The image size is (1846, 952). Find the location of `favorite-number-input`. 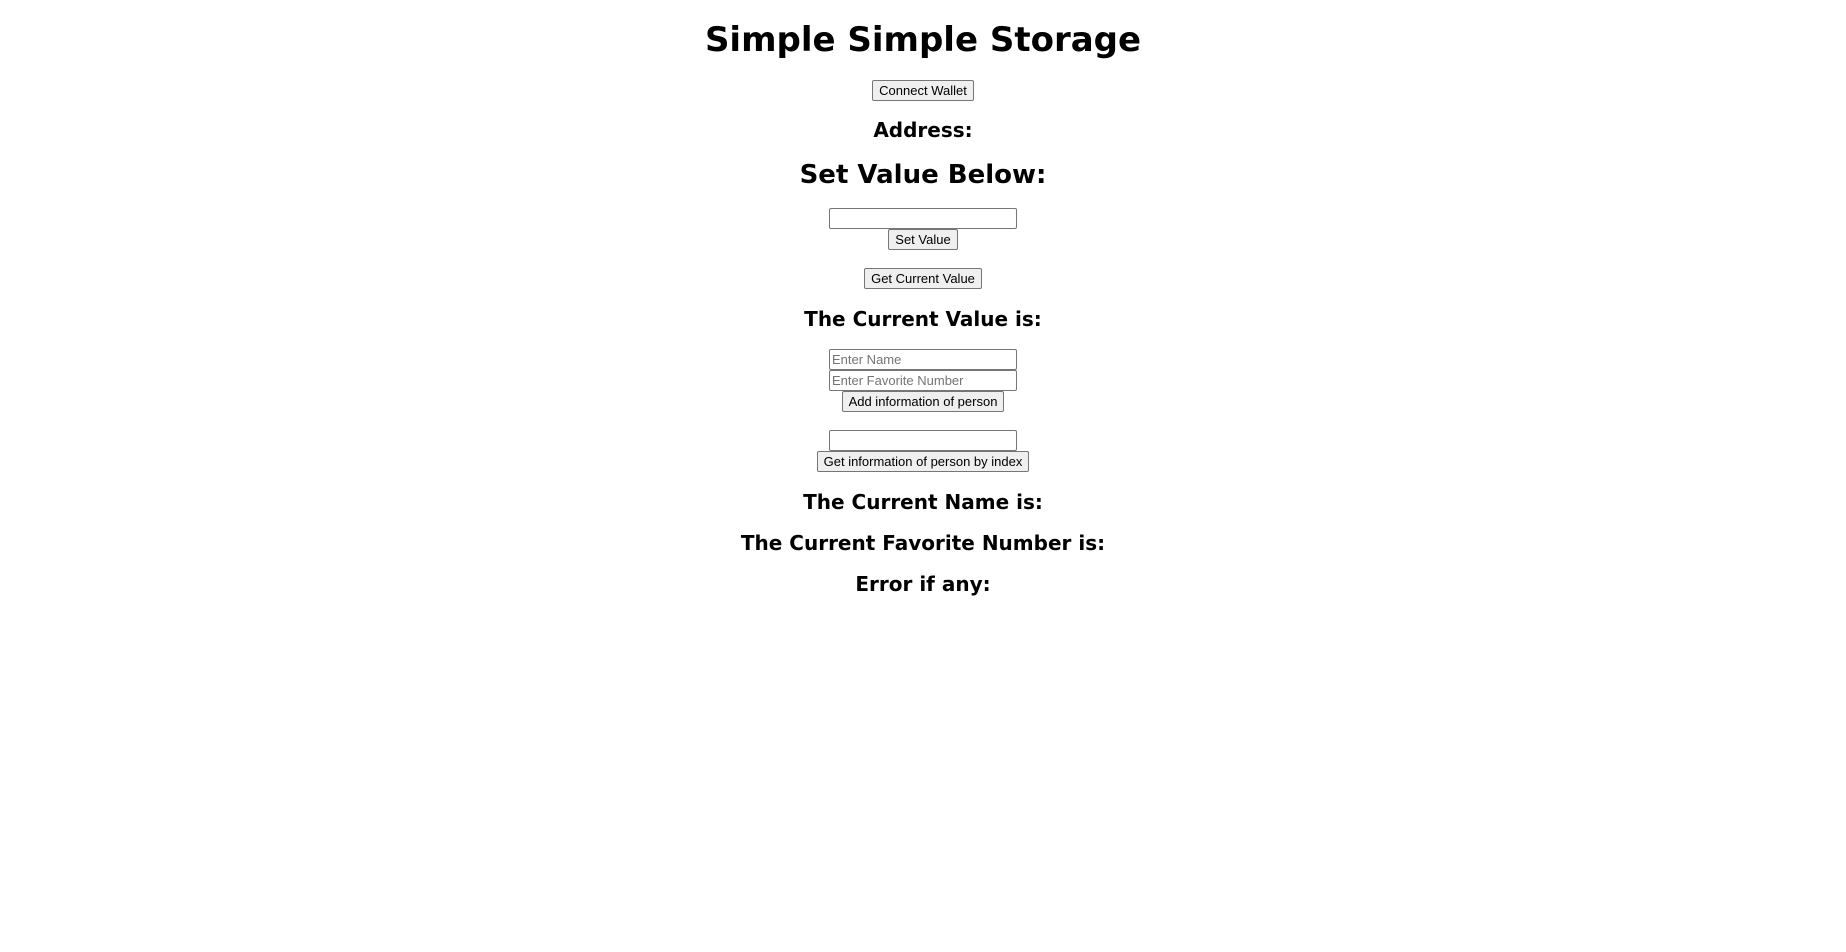

favorite-number-input is located at coordinates (923, 380).